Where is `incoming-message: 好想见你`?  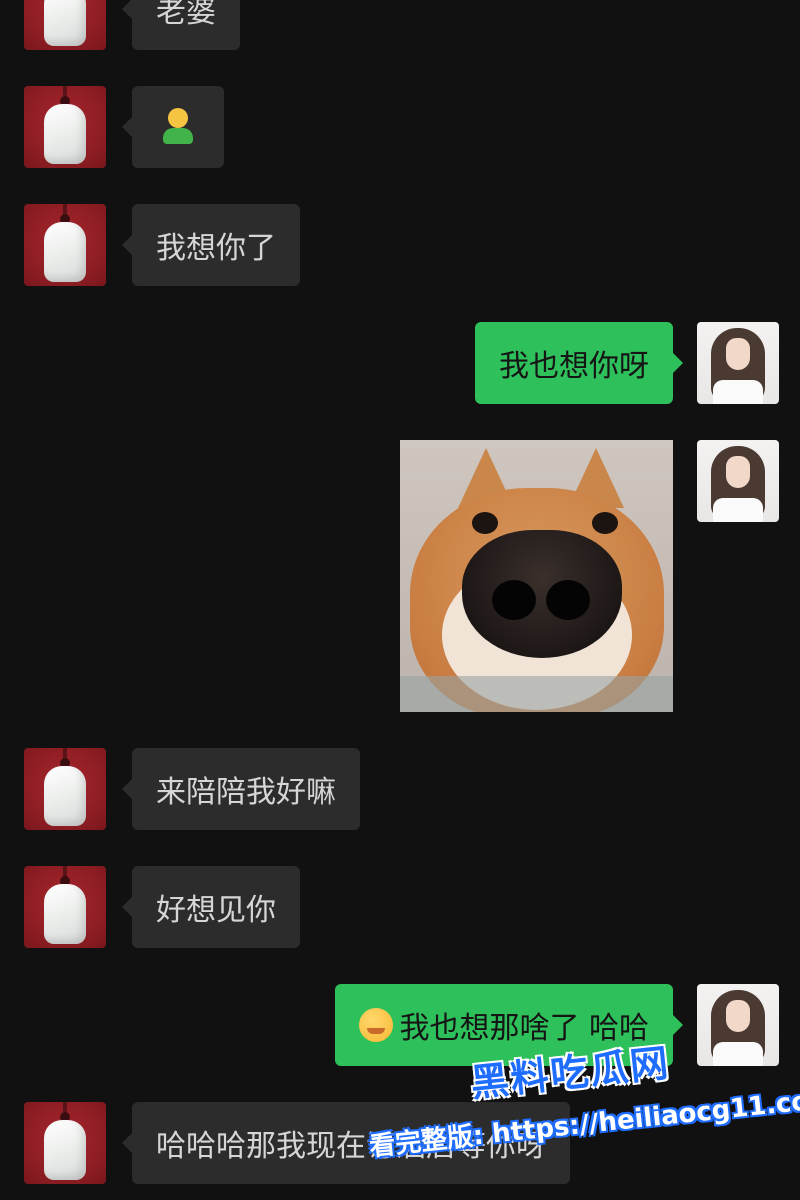 incoming-message: 好想见你 is located at coordinates (211, 907).